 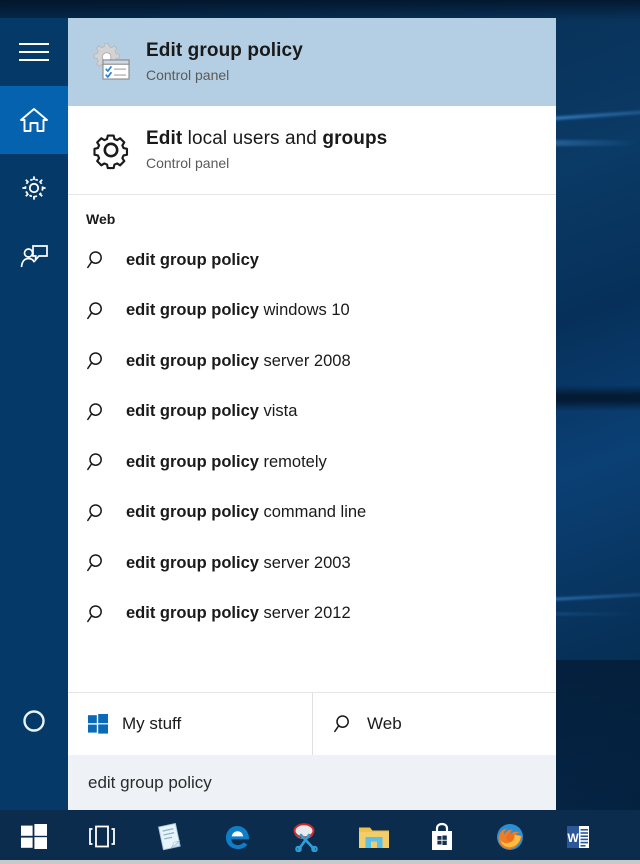 I want to click on taskbar-file-explorer-button, so click(x=374, y=837).